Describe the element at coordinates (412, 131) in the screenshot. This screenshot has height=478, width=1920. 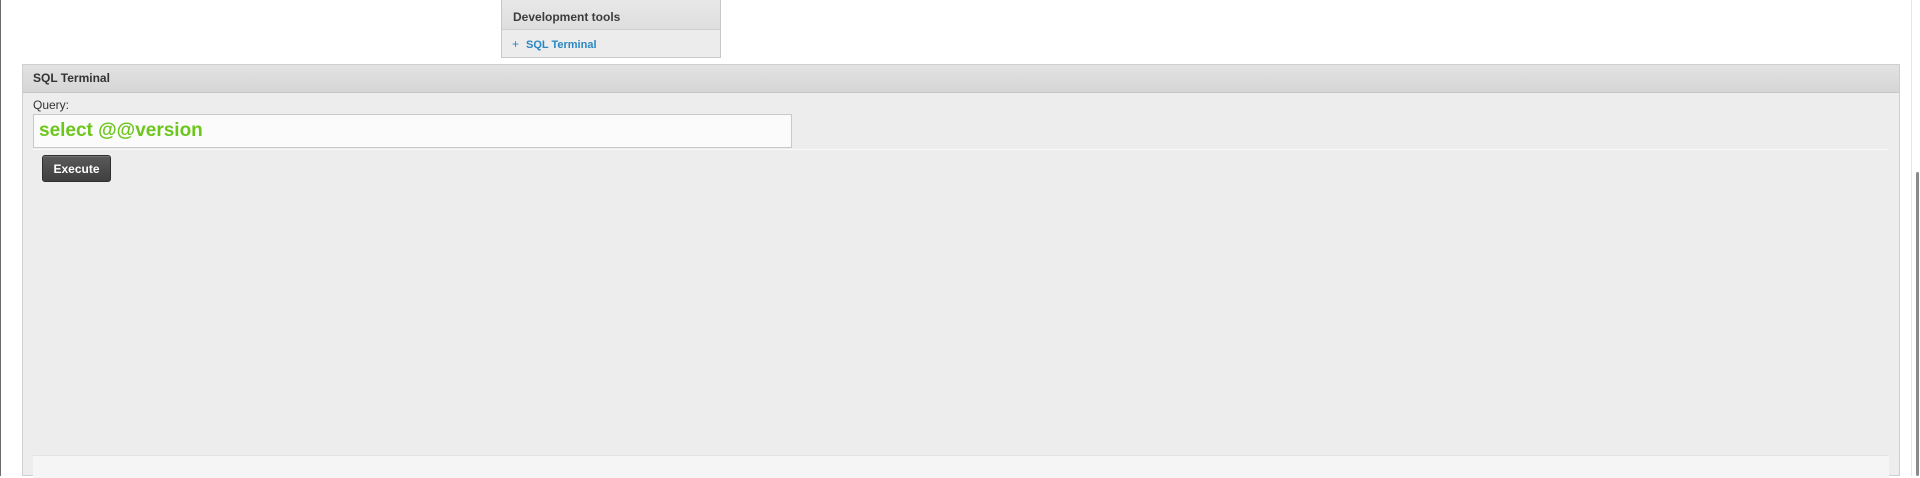
I see `query-input` at that location.